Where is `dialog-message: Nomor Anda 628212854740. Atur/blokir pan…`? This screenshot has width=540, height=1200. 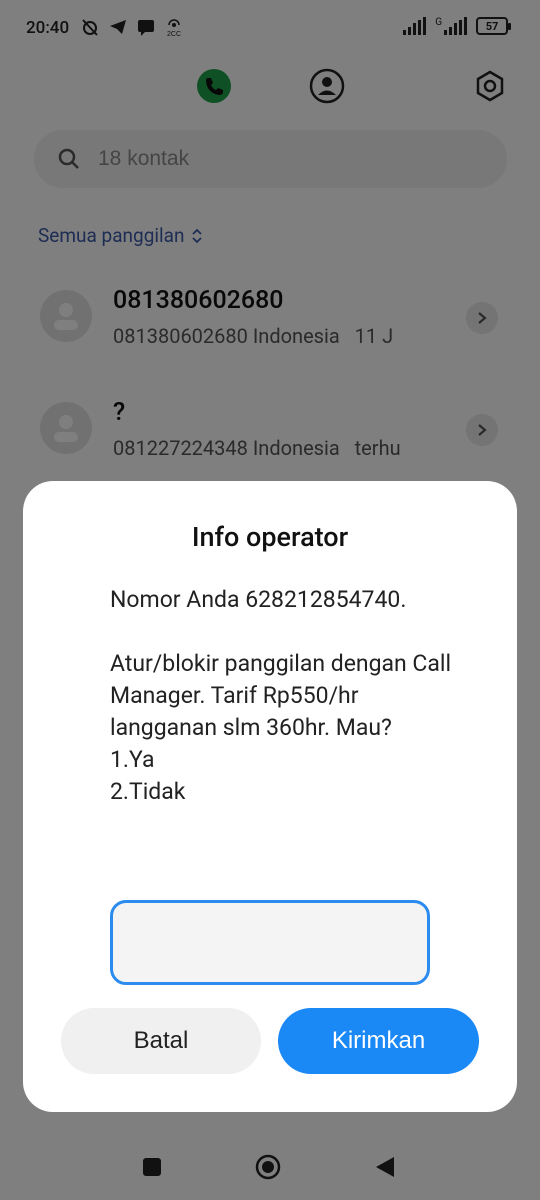
dialog-message: Nomor Anda 628212854740. Atur/blokir pan… is located at coordinates (281, 695).